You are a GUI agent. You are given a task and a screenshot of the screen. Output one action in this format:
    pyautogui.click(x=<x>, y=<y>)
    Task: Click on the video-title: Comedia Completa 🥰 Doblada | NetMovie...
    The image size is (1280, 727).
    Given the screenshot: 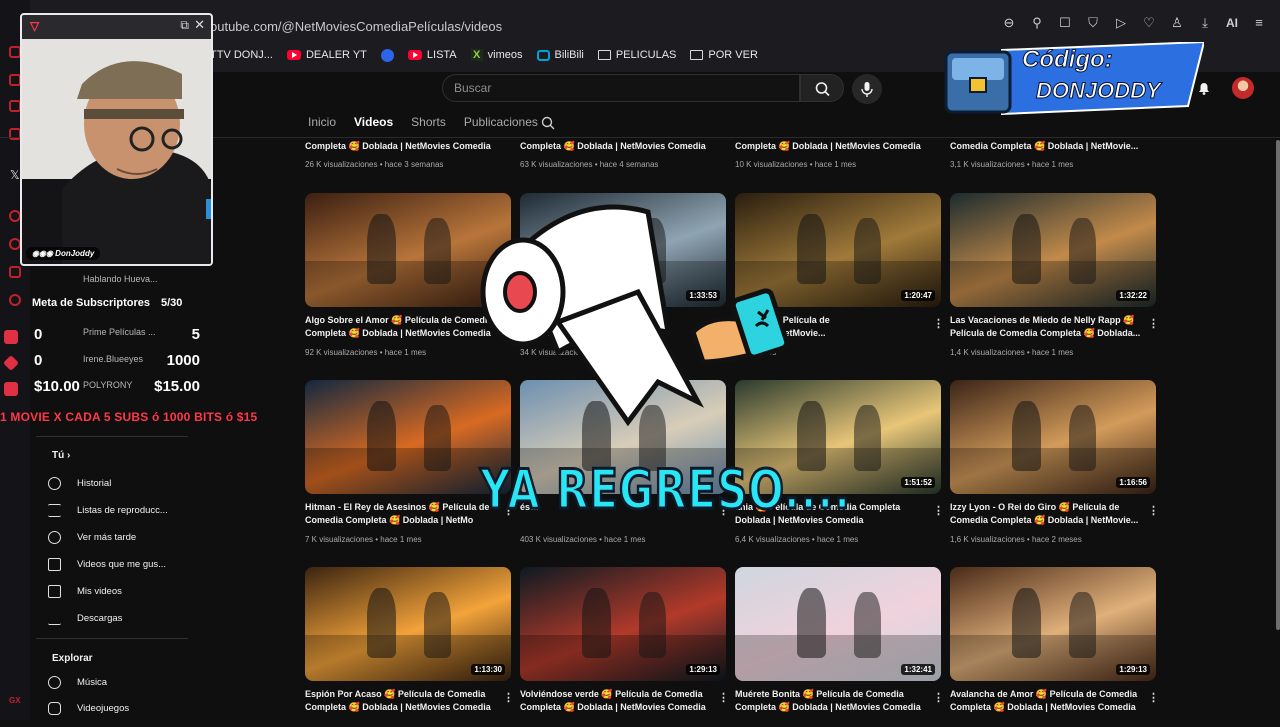 What is the action you would take?
    pyautogui.click(x=1048, y=146)
    